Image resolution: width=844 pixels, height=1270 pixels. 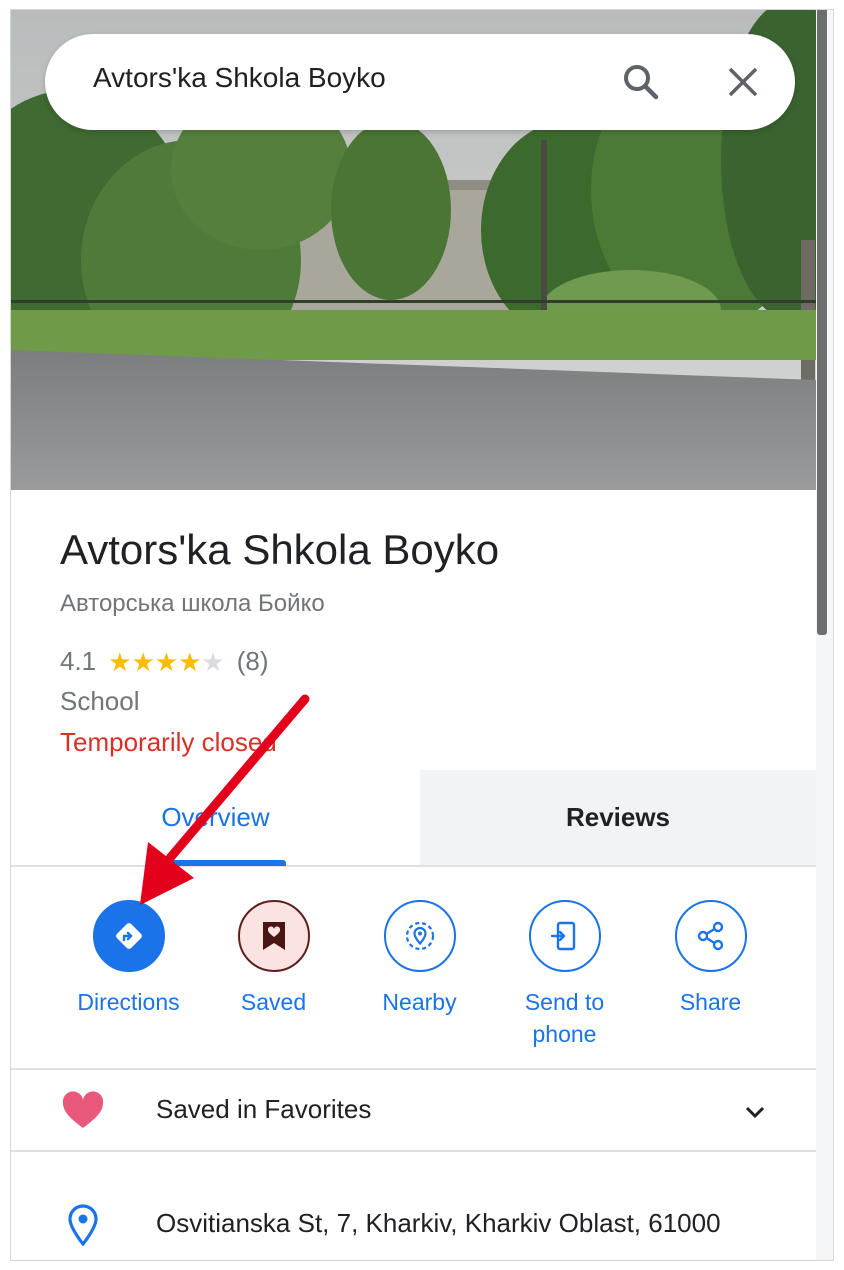 What do you see at coordinates (128, 1002) in the screenshot?
I see `directions-label: Directions` at bounding box center [128, 1002].